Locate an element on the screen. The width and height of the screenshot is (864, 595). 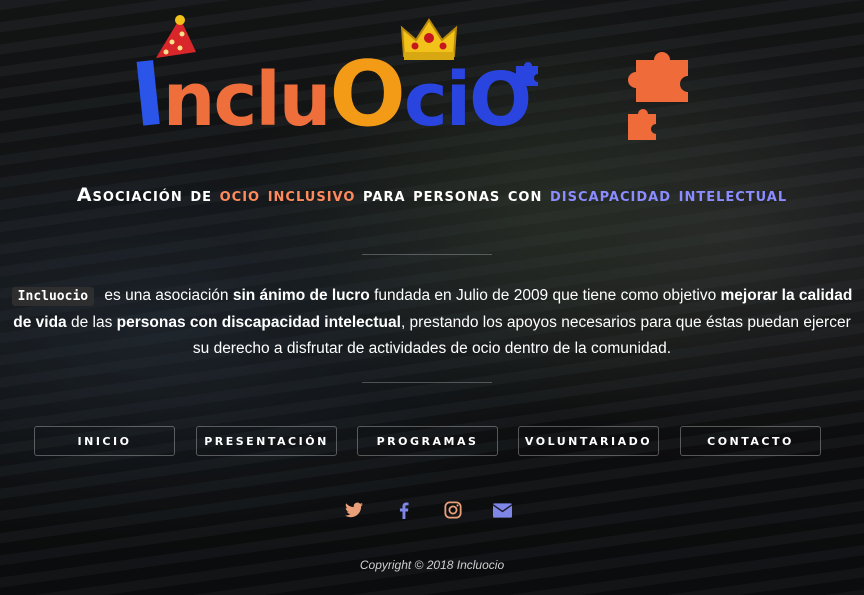
tagline-highlight-blue: discapacidad intelectual is located at coordinates (668, 195).